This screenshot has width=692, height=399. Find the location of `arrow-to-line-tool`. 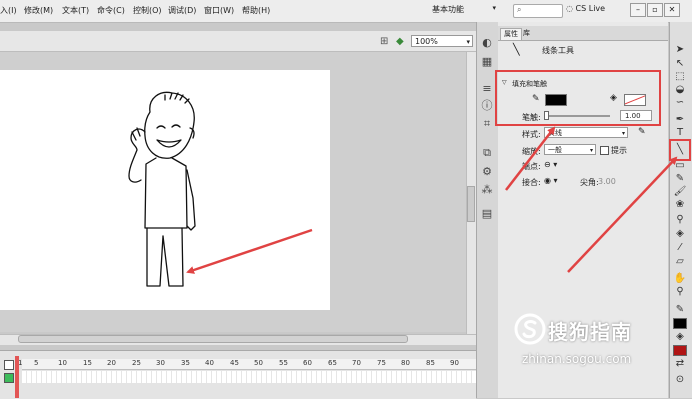

arrow-to-line-tool is located at coordinates (622, 214).